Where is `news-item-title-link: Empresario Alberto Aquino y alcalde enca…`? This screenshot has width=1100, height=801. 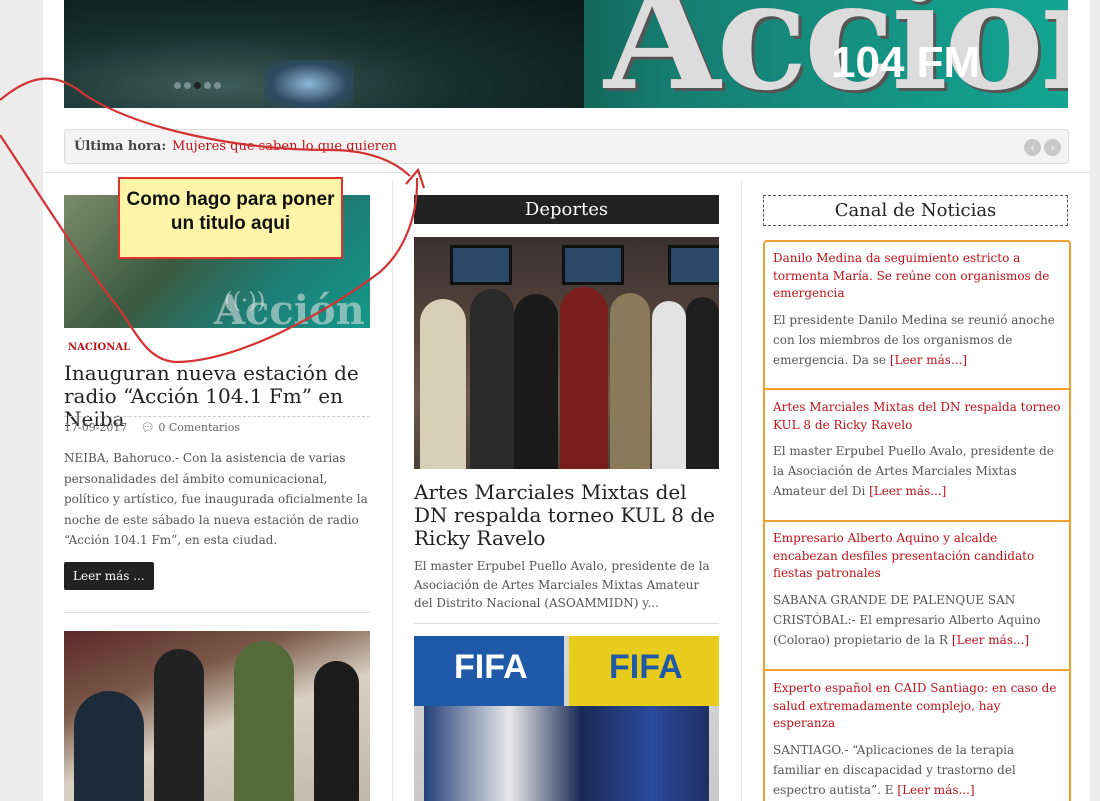 news-item-title-link: Empresario Alberto Aquino y alcalde enca… is located at coordinates (918, 556).